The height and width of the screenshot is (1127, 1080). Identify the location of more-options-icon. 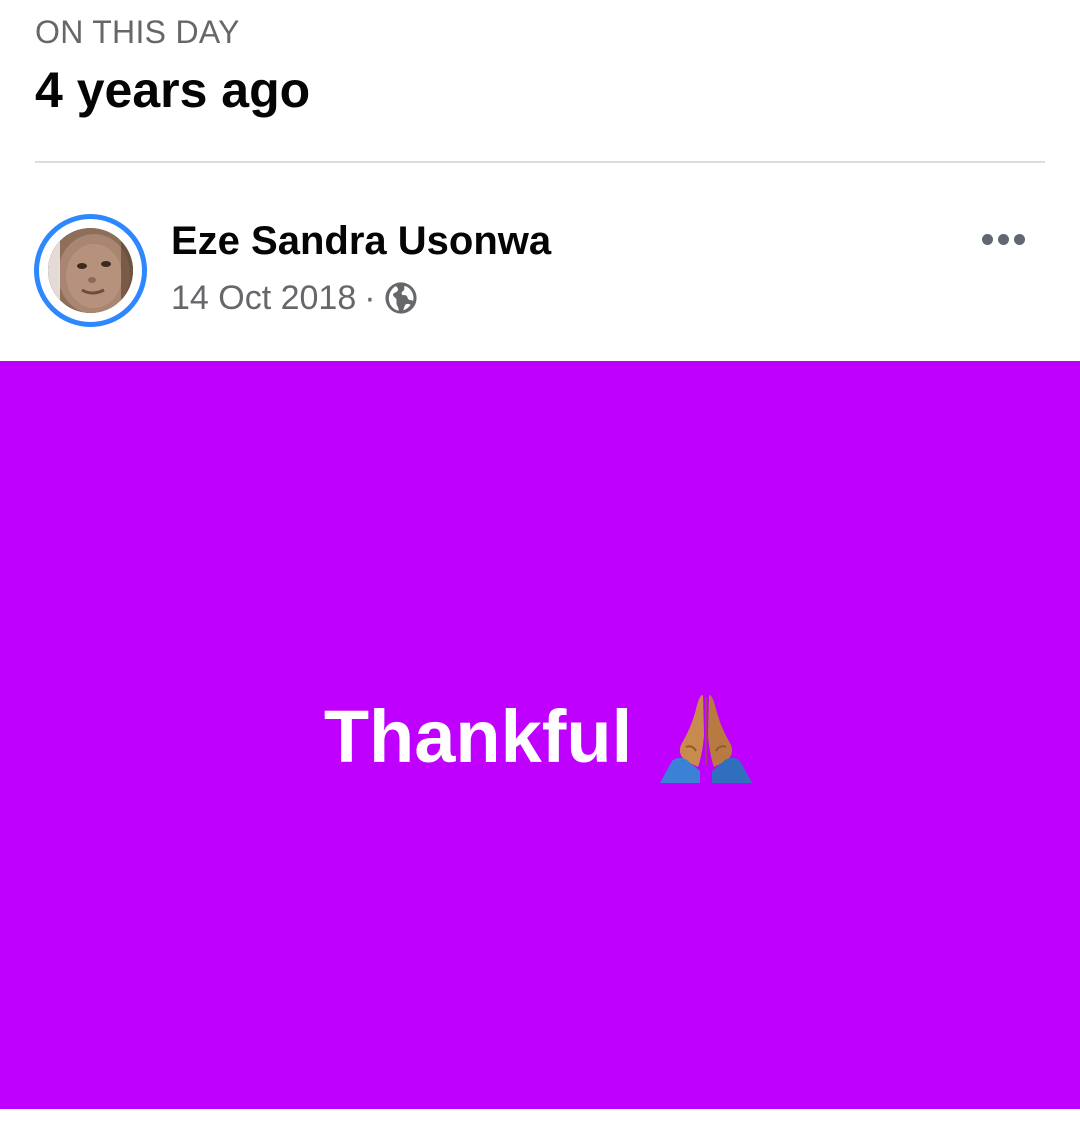
(1003, 239).